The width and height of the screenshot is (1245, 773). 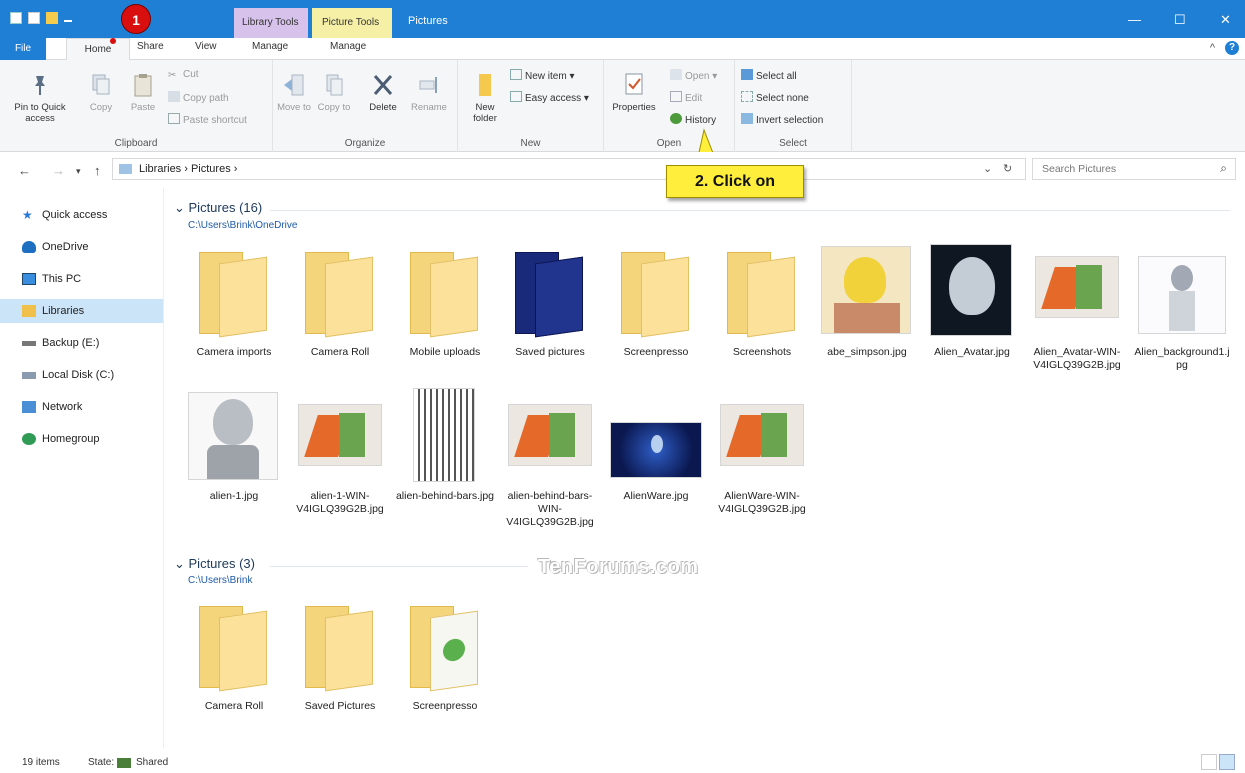 I want to click on file-item: alien-behind-bars.jpg, so click(x=445, y=445).